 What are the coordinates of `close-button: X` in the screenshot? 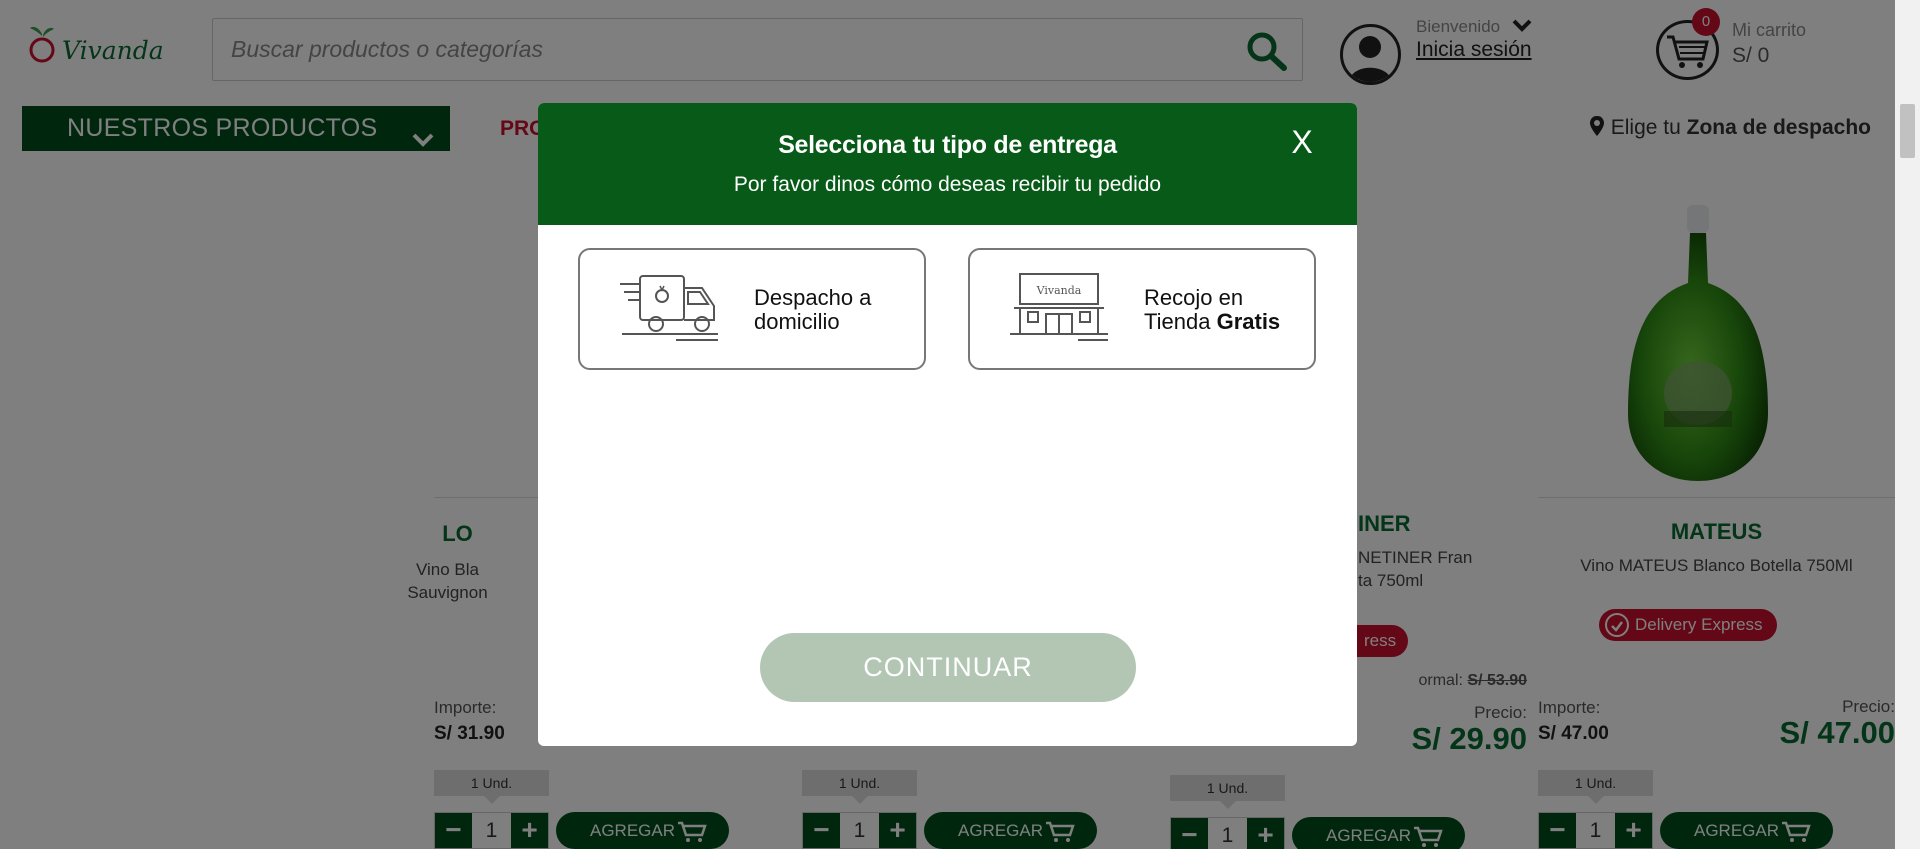 It's located at (1302, 142).